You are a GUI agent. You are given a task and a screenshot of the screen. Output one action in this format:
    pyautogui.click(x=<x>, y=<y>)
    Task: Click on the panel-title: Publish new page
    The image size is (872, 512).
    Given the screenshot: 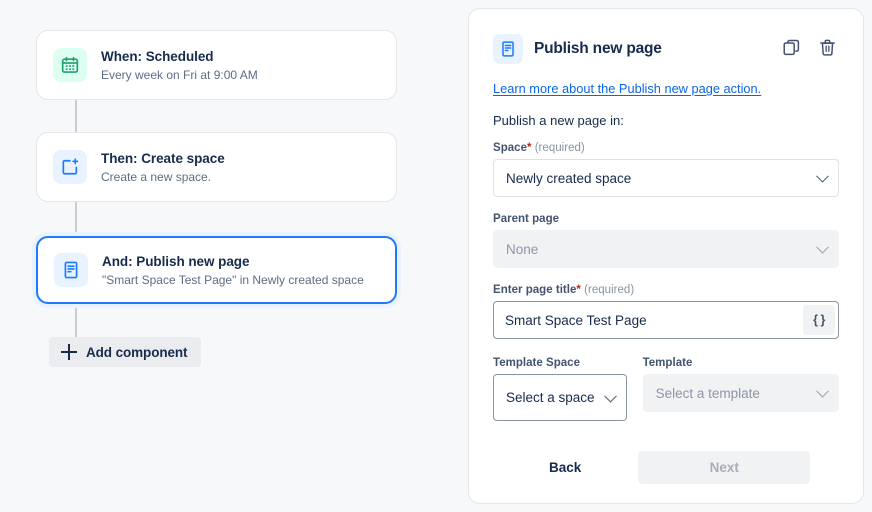 What is the action you would take?
    pyautogui.click(x=598, y=48)
    